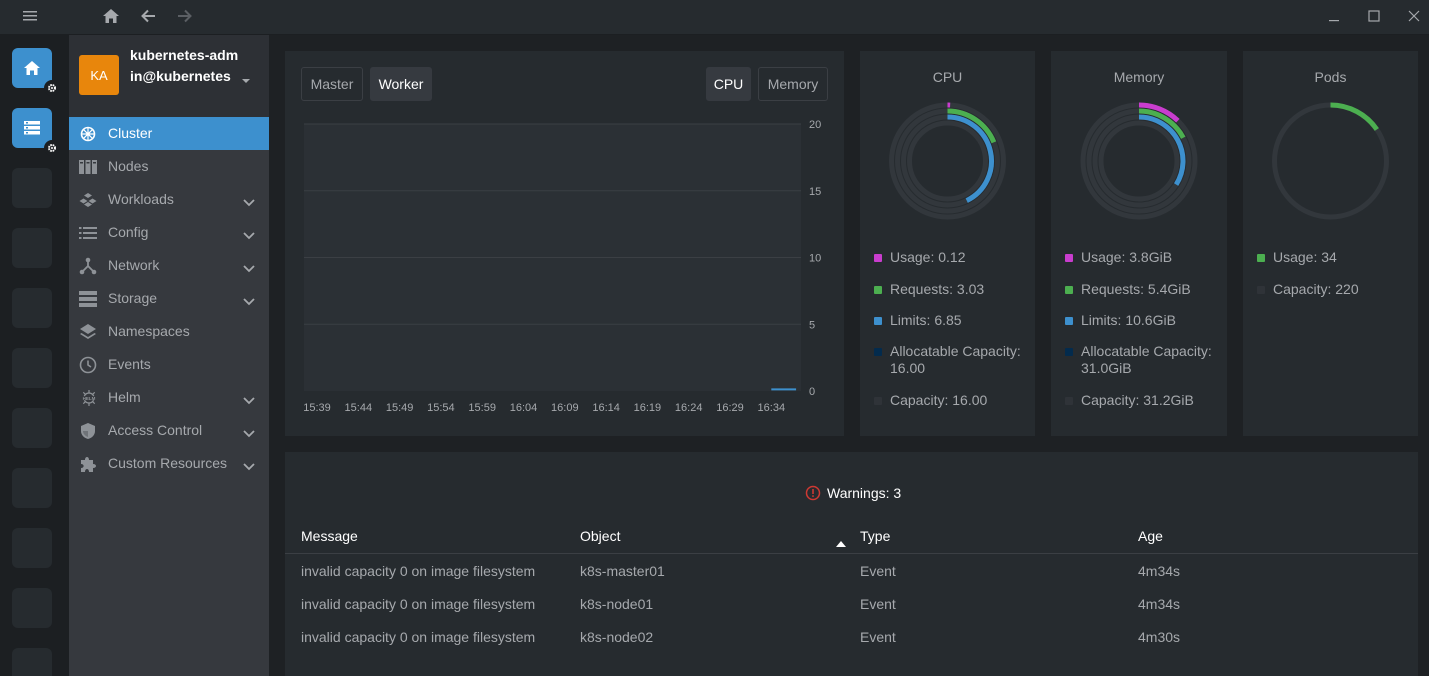 The height and width of the screenshot is (676, 1429). I want to click on y-tick-label: 0, so click(812, 392).